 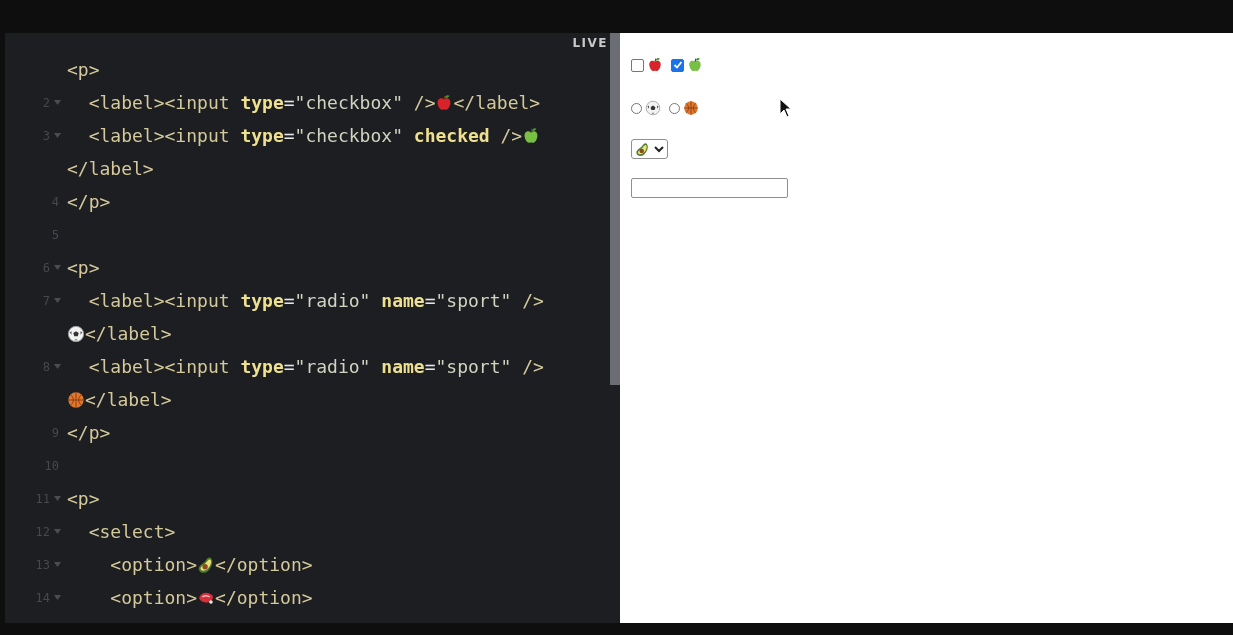 What do you see at coordinates (590, 43) in the screenshot?
I see `live-label: LIVE` at bounding box center [590, 43].